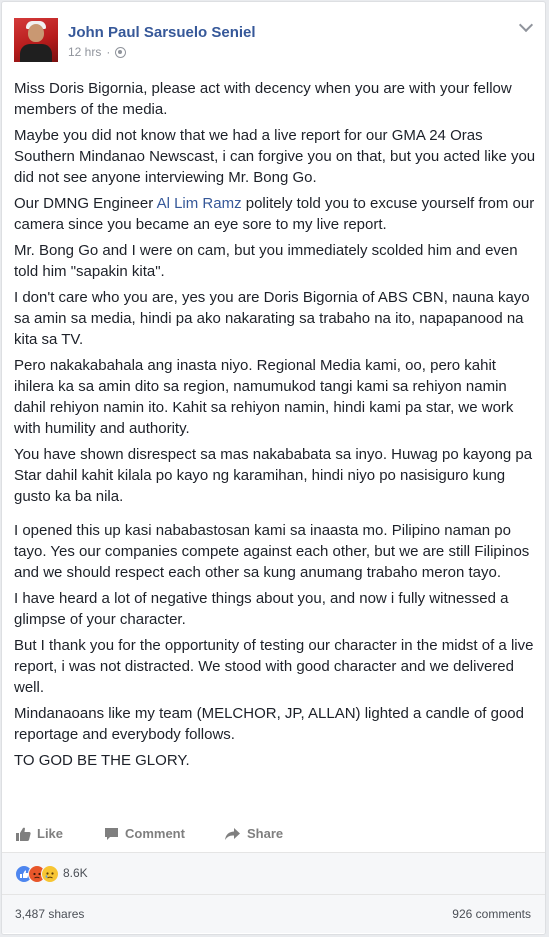 This screenshot has width=549, height=937. What do you see at coordinates (50, 833) in the screenshot?
I see `like-label: Like` at bounding box center [50, 833].